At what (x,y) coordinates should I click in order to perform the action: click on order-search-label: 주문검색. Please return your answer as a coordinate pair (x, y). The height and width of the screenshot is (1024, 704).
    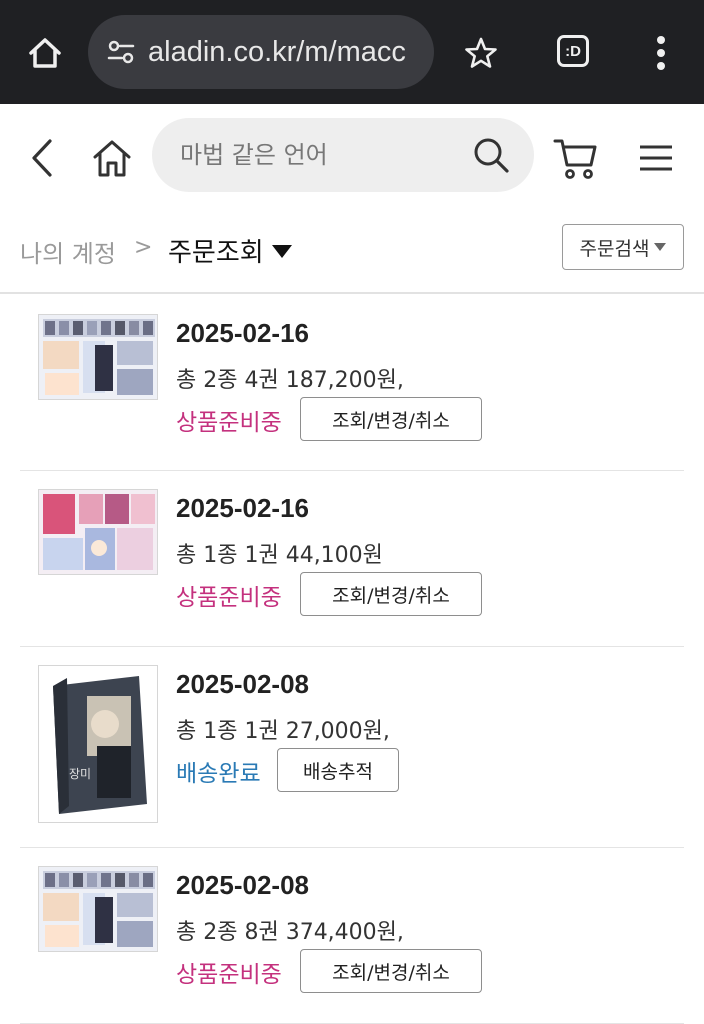
    Looking at the image, I should click on (614, 248).